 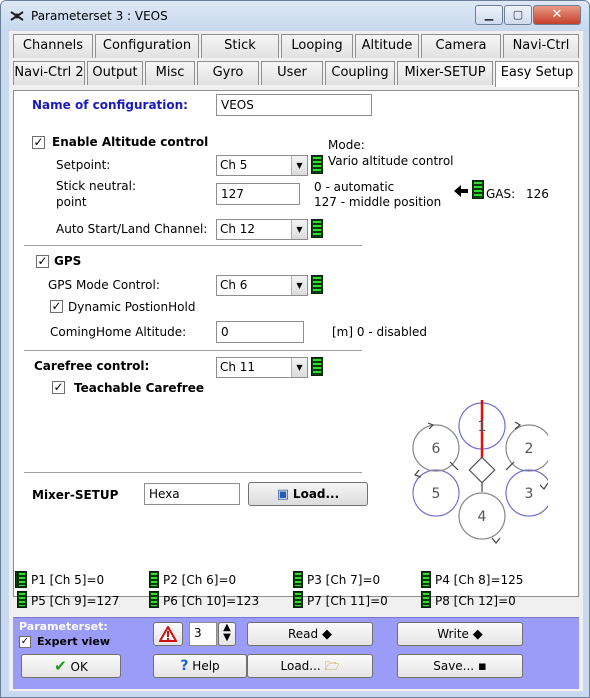 I want to click on close-icon: ✕, so click(x=557, y=14).